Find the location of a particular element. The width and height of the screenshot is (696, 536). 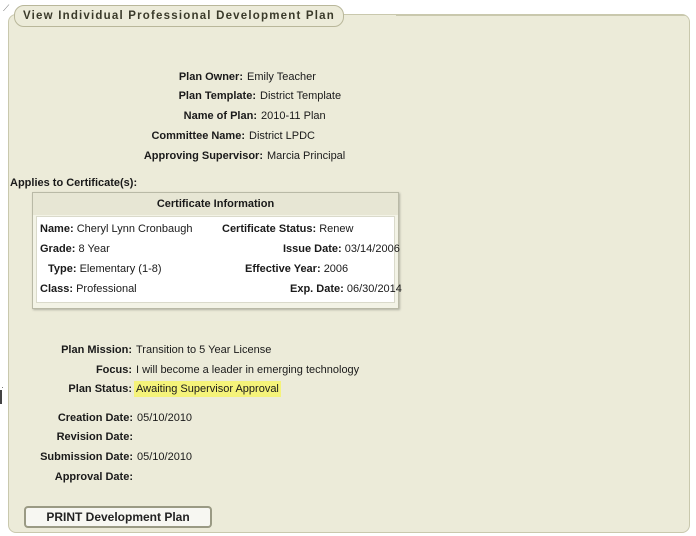

plan-owner-label: Plan Owner: is located at coordinates (210, 77).